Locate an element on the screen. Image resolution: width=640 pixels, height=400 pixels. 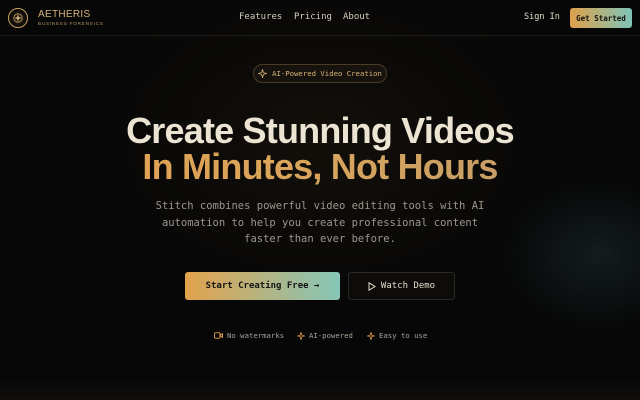
brand-text: AETHERIS BUSINESS FORENSICS is located at coordinates (71, 18).